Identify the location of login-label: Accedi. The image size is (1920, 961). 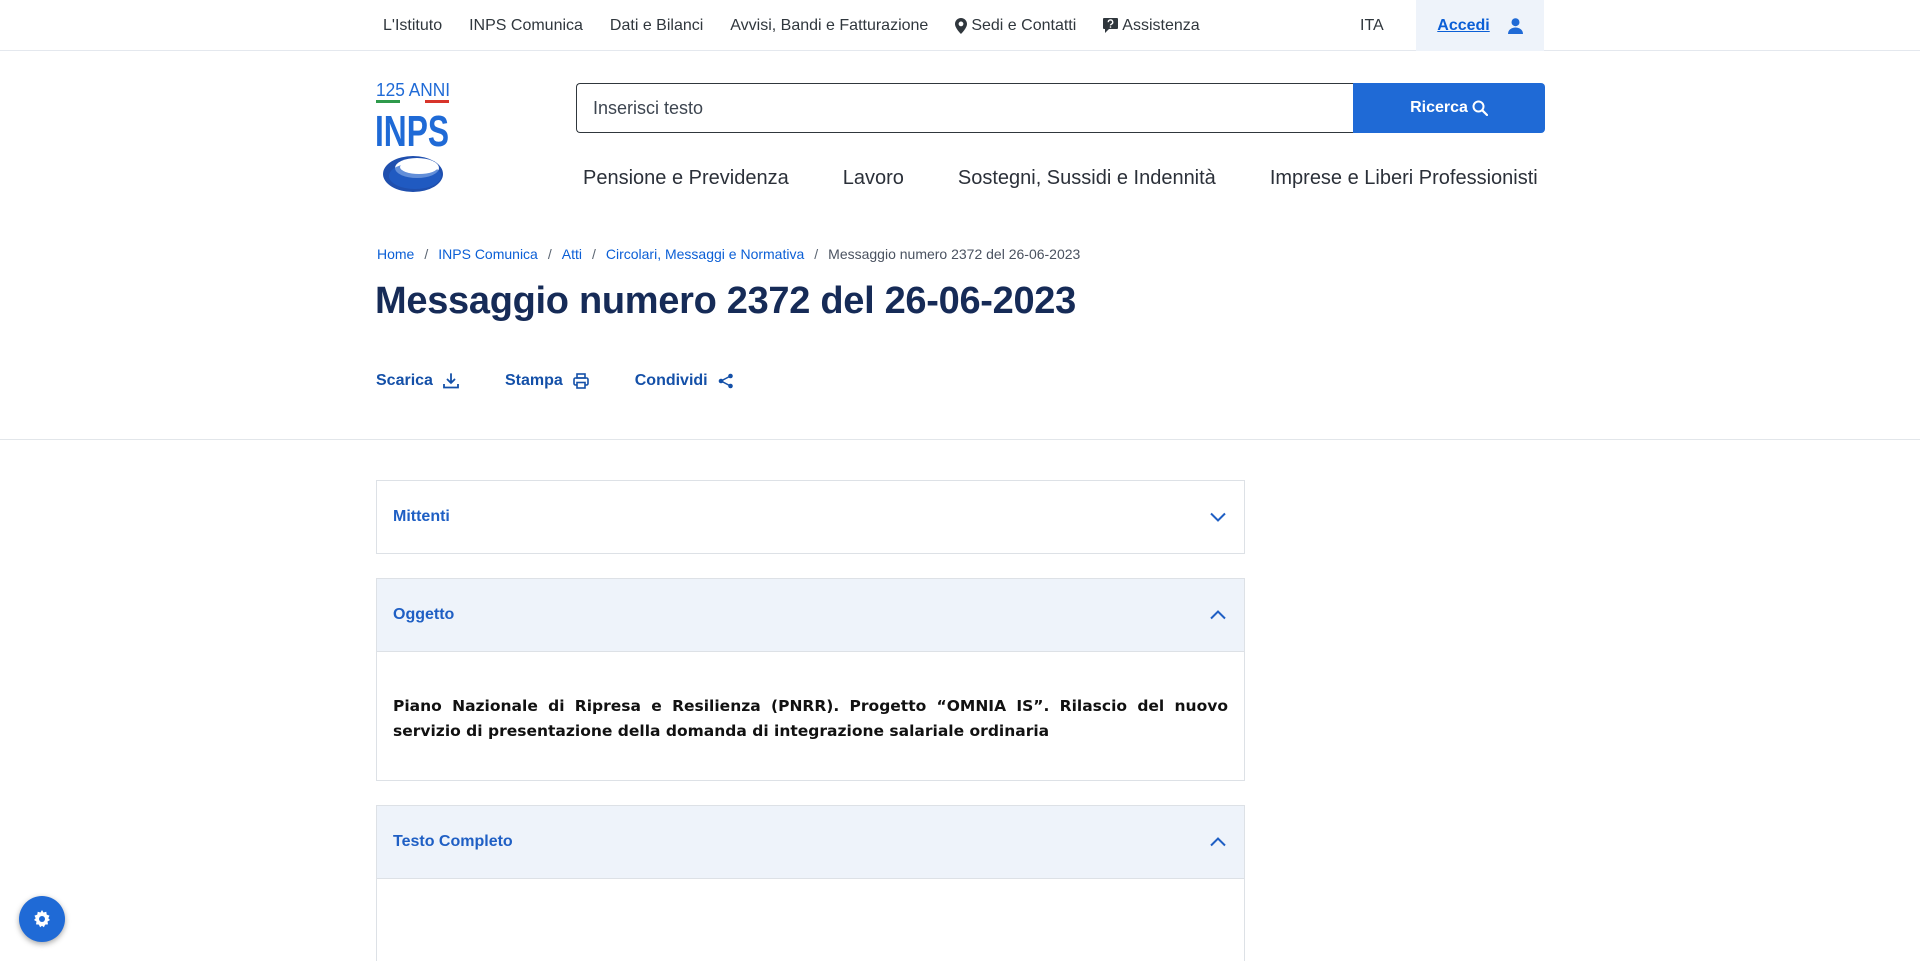
(1463, 25).